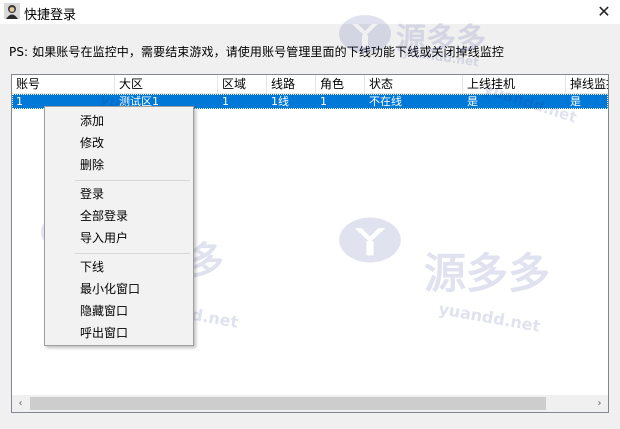 Image resolution: width=620 pixels, height=429 pixels. I want to click on menu-item-login-all: 全部登录, so click(119, 216).